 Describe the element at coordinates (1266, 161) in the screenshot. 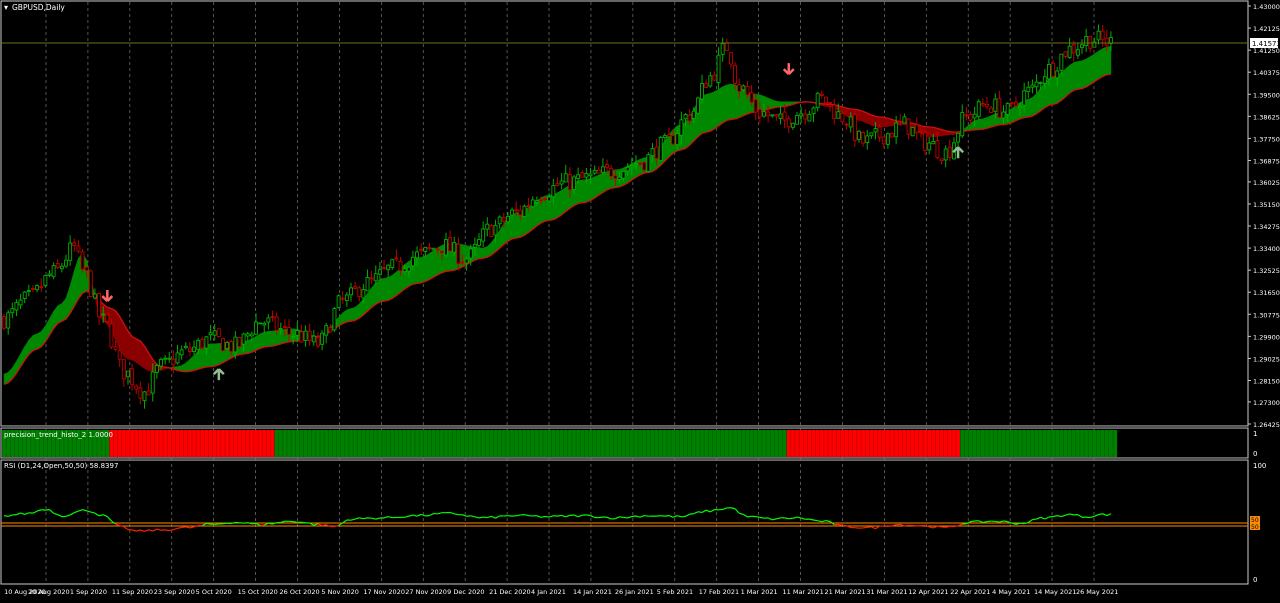

I see `price-label: 1.36875` at that location.